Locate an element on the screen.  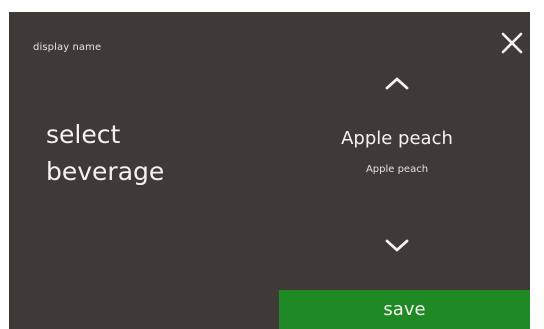
selected-beverage-name: Apple peach is located at coordinates (397, 138).